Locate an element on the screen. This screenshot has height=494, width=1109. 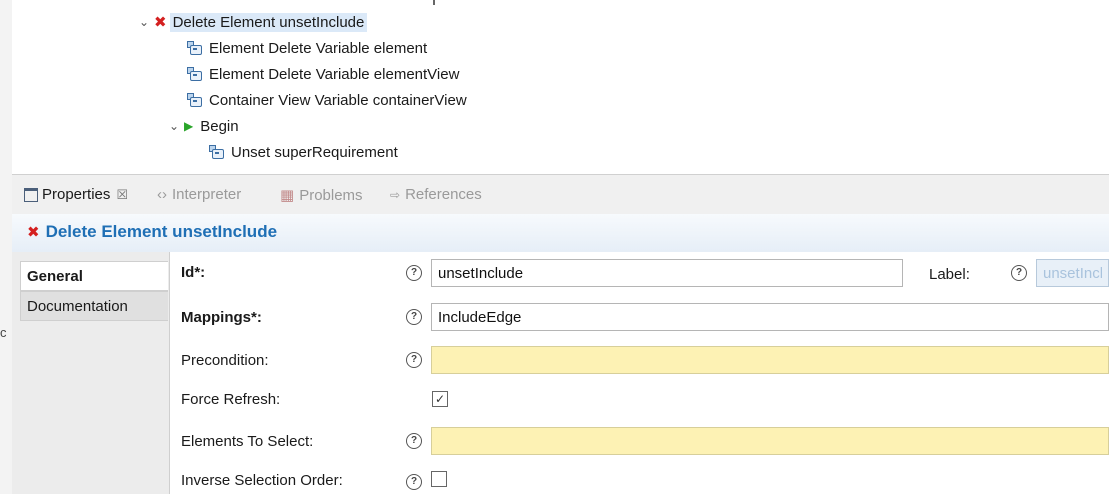
tree-item-delete-element: ⌄ ✖ Delete Element unsetInclude is located at coordinates (253, 22).